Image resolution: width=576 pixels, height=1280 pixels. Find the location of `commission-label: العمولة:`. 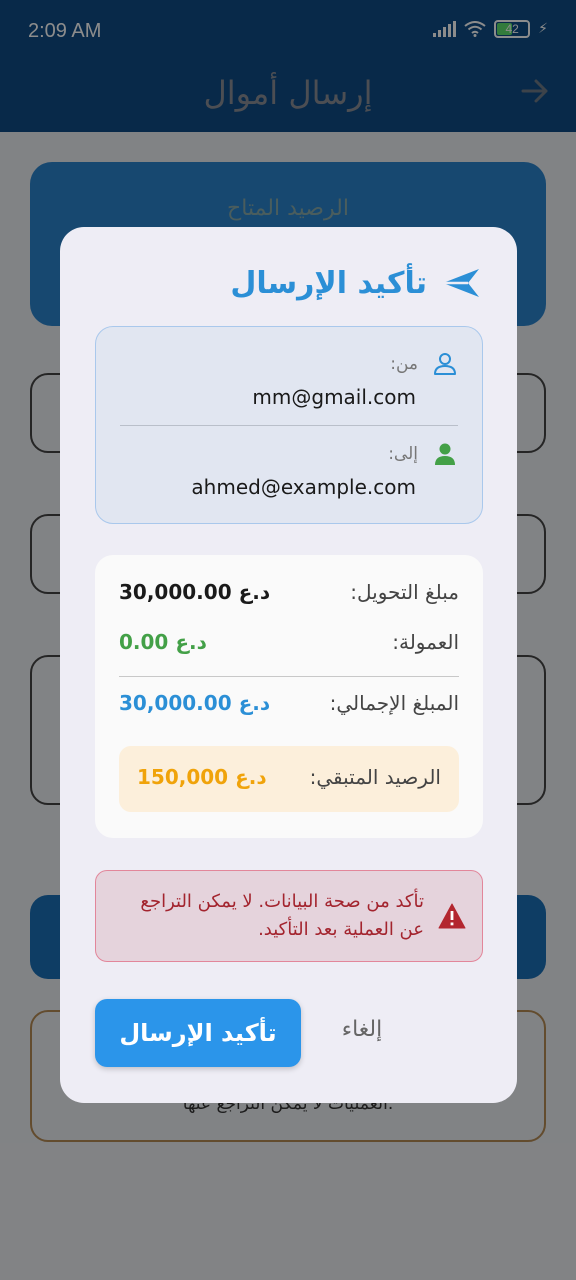

commission-label: العمولة: is located at coordinates (425, 642).